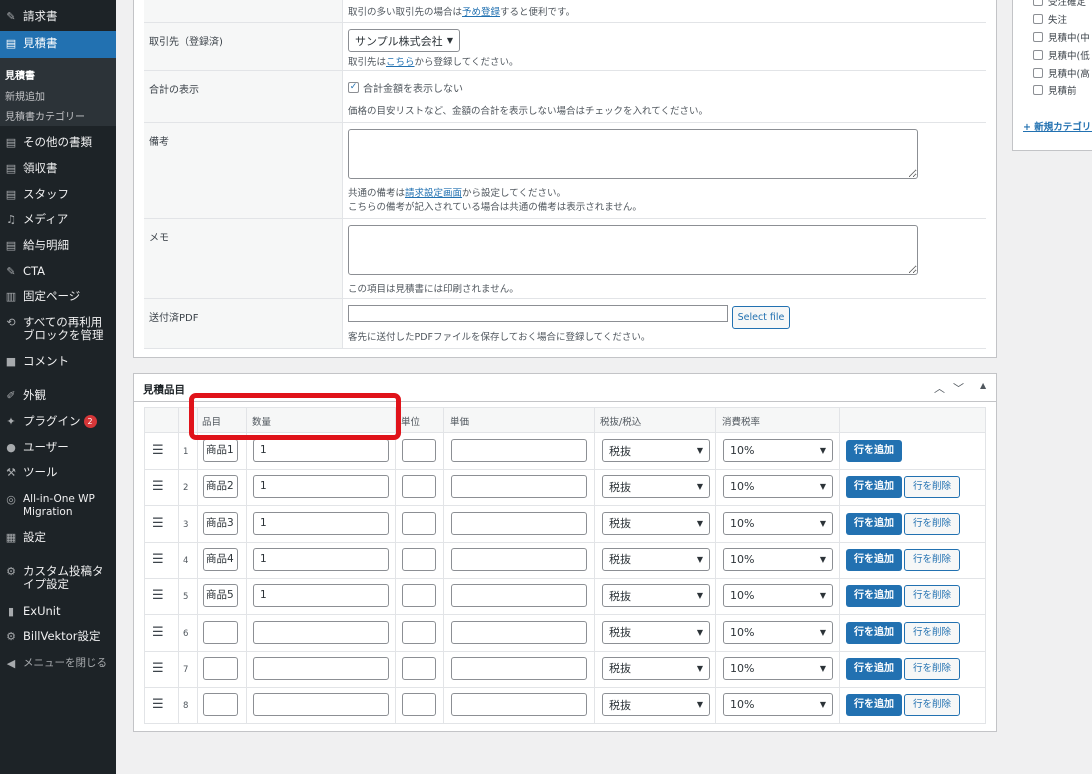 The width and height of the screenshot is (1092, 774). Describe the element at coordinates (405, 87) in the screenshot. I see `hide-total-option: ✓ 合計金額を表示しない` at that location.